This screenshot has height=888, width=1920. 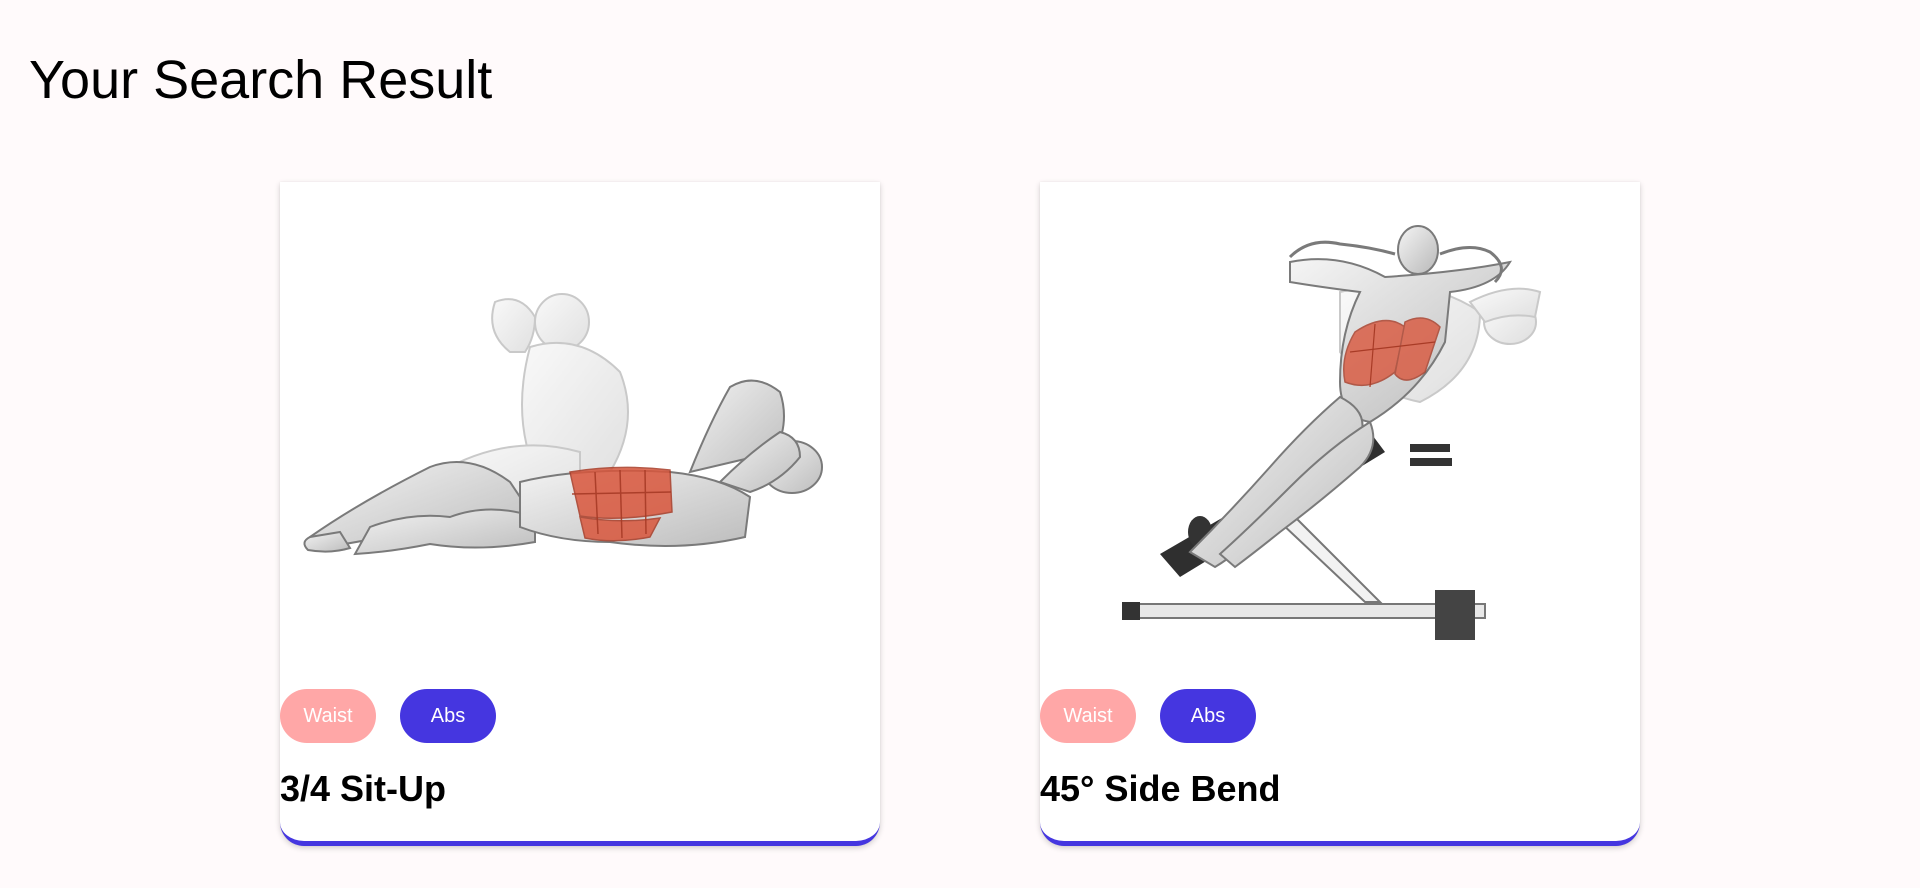 I want to click on page-title: Your Search Result, so click(x=261, y=80).